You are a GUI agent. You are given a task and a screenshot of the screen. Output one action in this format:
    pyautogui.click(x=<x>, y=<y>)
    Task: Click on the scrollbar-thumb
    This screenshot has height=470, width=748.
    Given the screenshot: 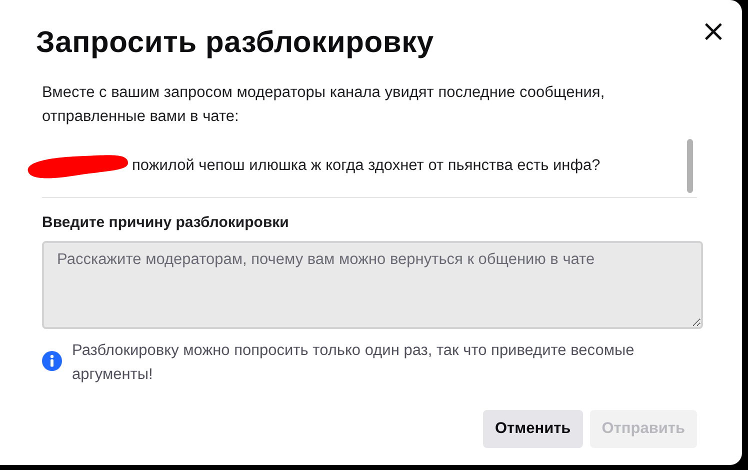 What is the action you would take?
    pyautogui.click(x=690, y=166)
    